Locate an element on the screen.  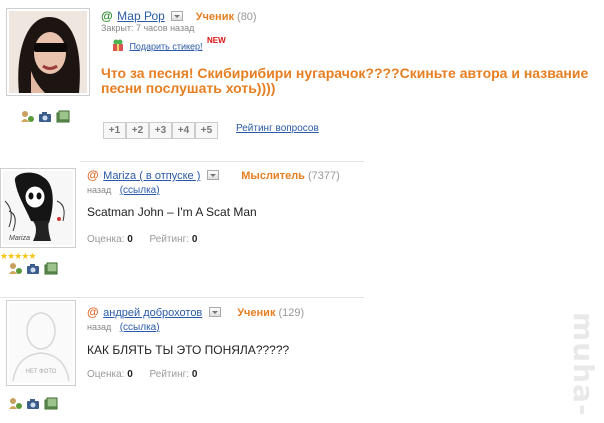
question-profile-icons is located at coordinates (50, 117).